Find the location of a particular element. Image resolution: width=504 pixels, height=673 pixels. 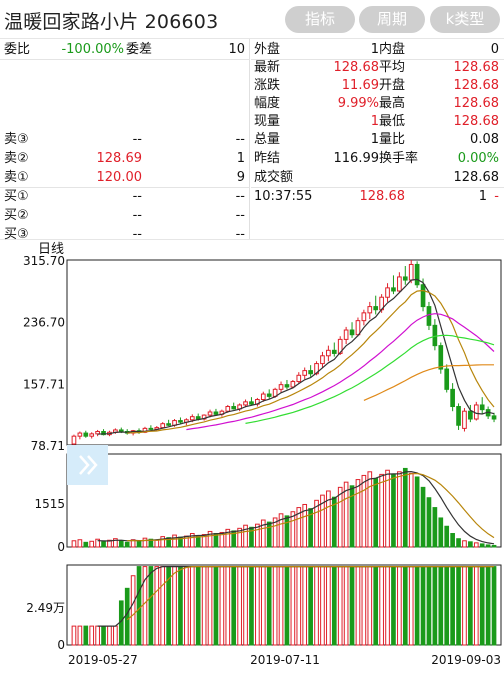

stat-label: 涨跌 is located at coordinates (267, 85).